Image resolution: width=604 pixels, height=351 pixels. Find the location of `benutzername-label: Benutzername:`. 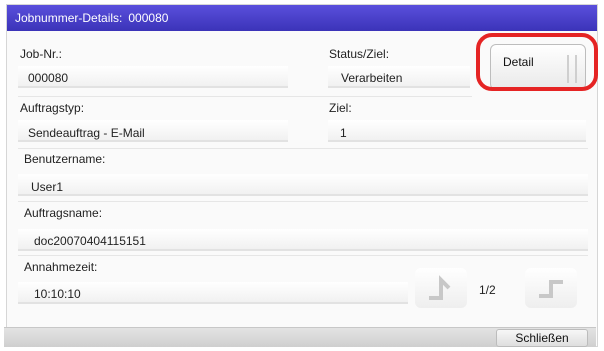

benutzername-label: Benutzername: is located at coordinates (65, 159).